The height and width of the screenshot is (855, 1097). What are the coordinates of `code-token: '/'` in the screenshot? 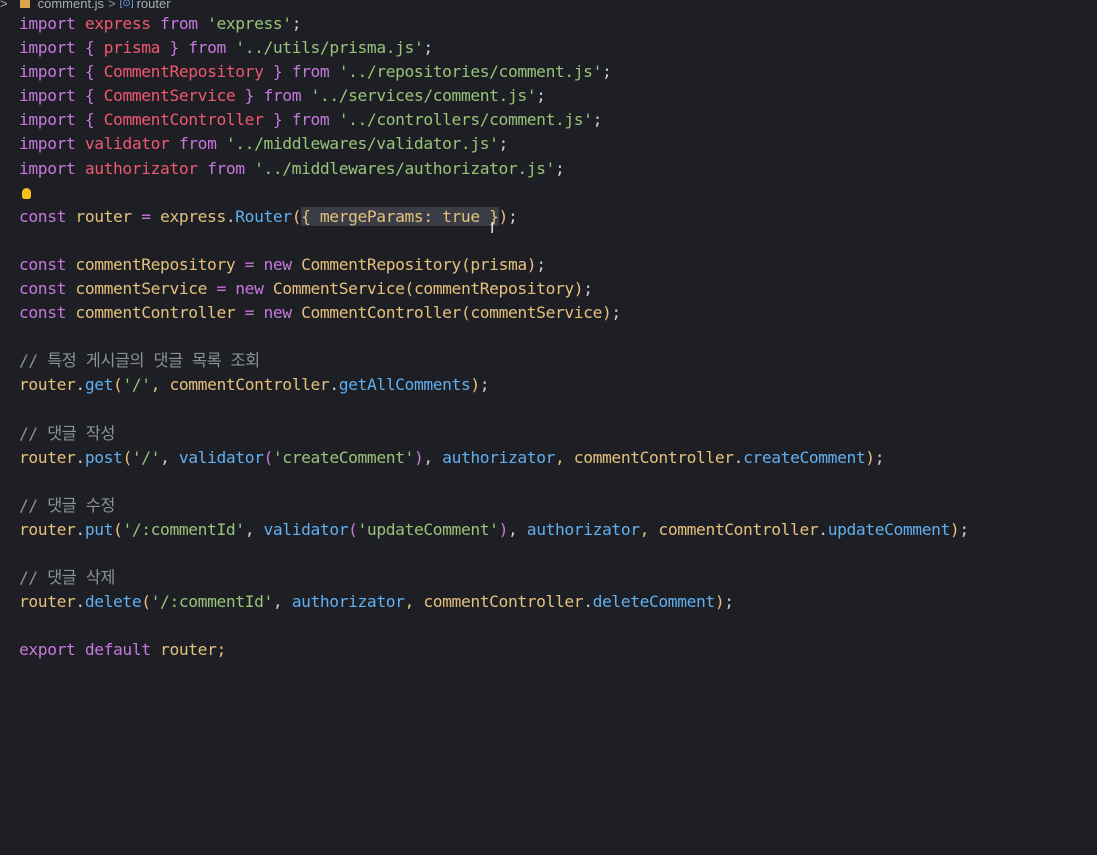 It's located at (146, 457).